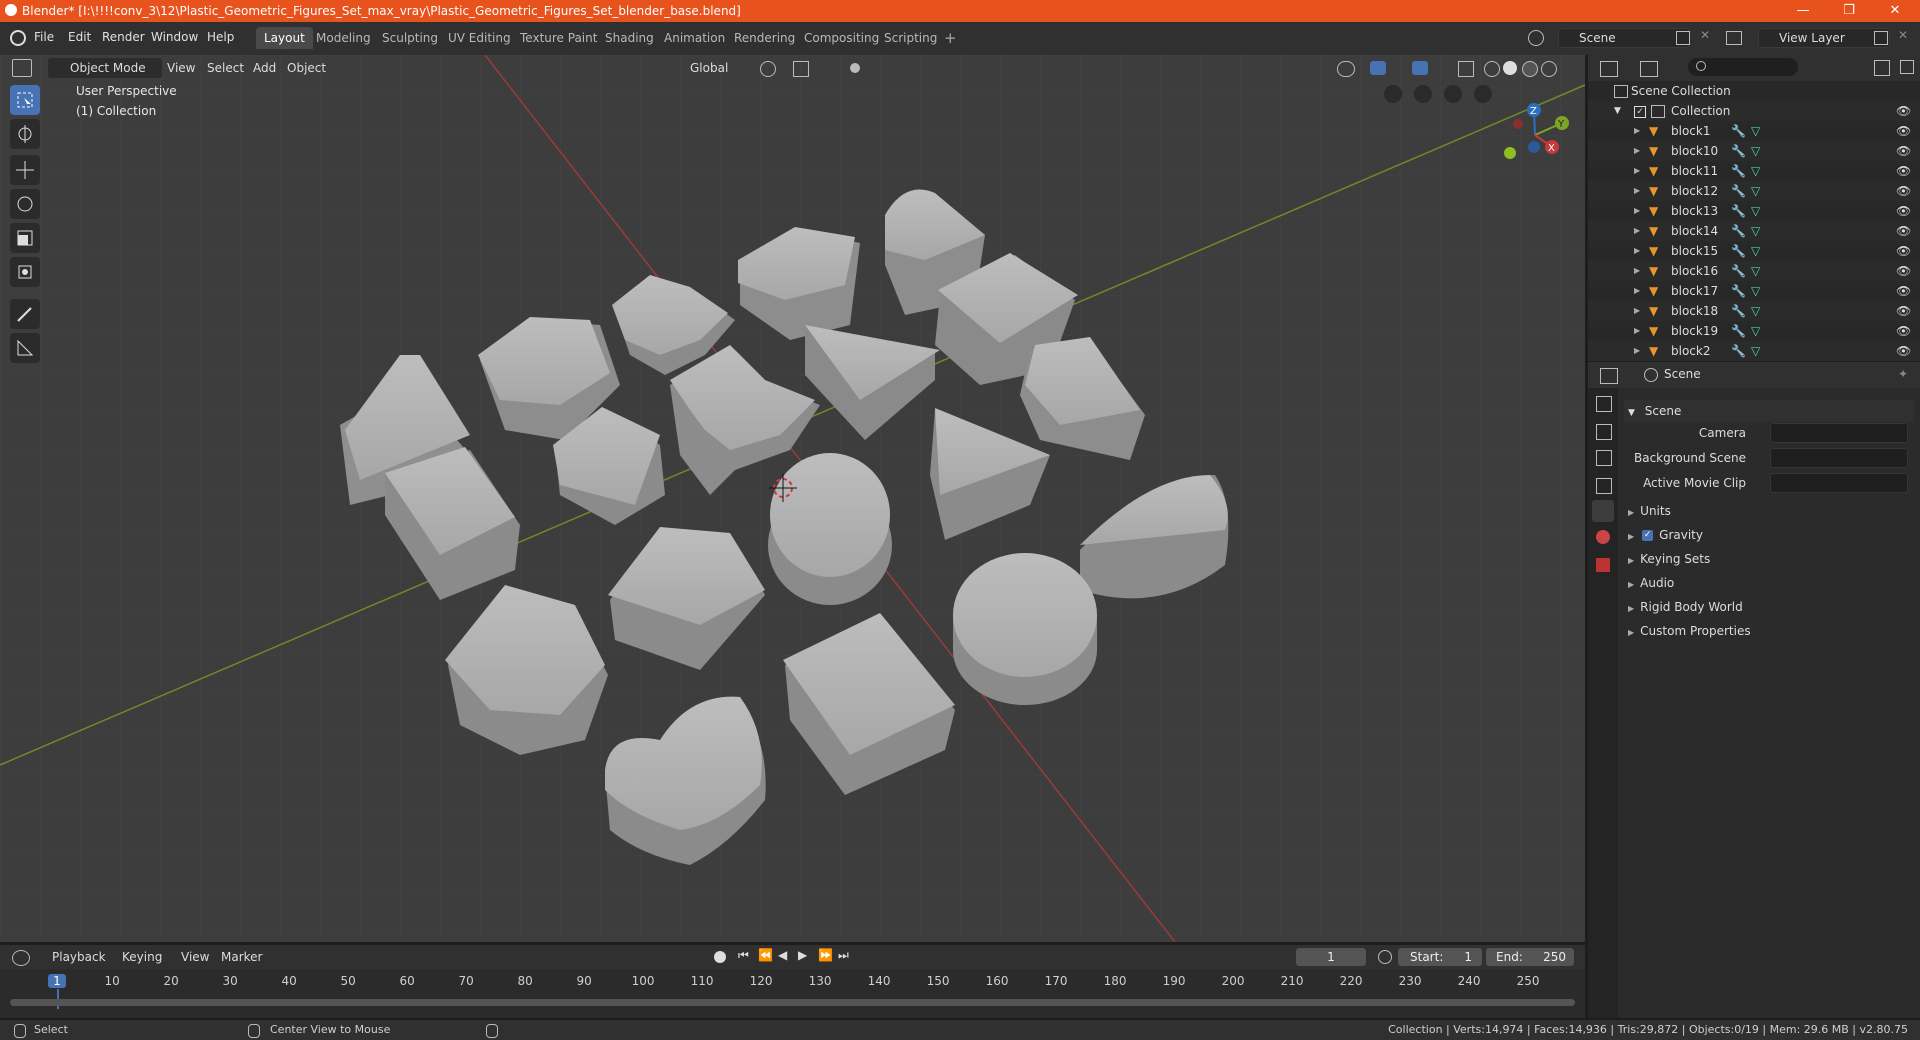  I want to click on outliner-object-row: ▶ ▼ block18 🔧 ▽ 👁, so click(1754, 311).